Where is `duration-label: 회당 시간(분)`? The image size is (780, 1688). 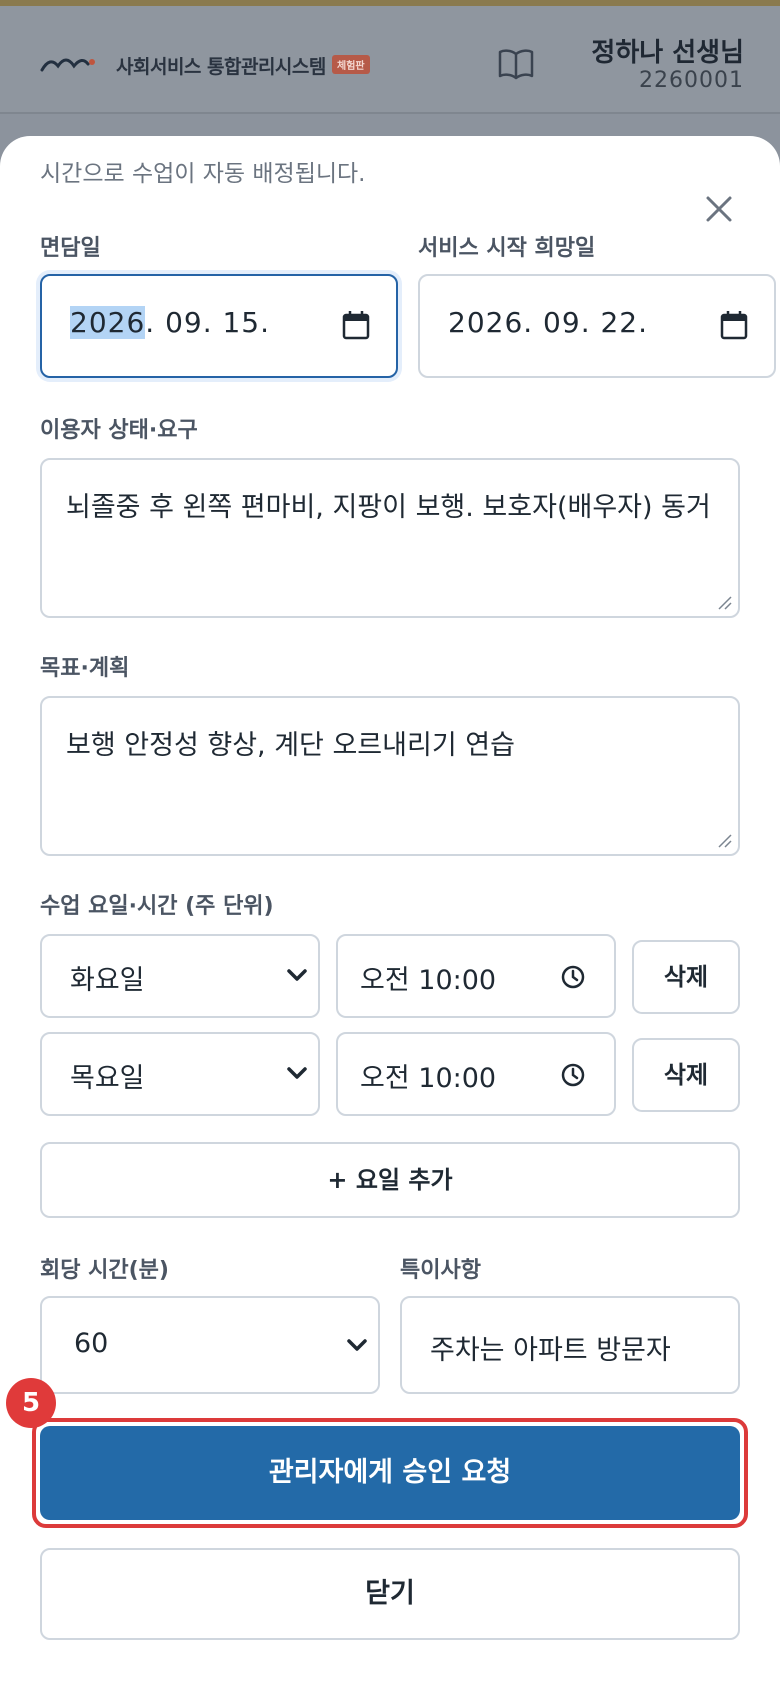 duration-label: 회당 시간(분) is located at coordinates (104, 1270).